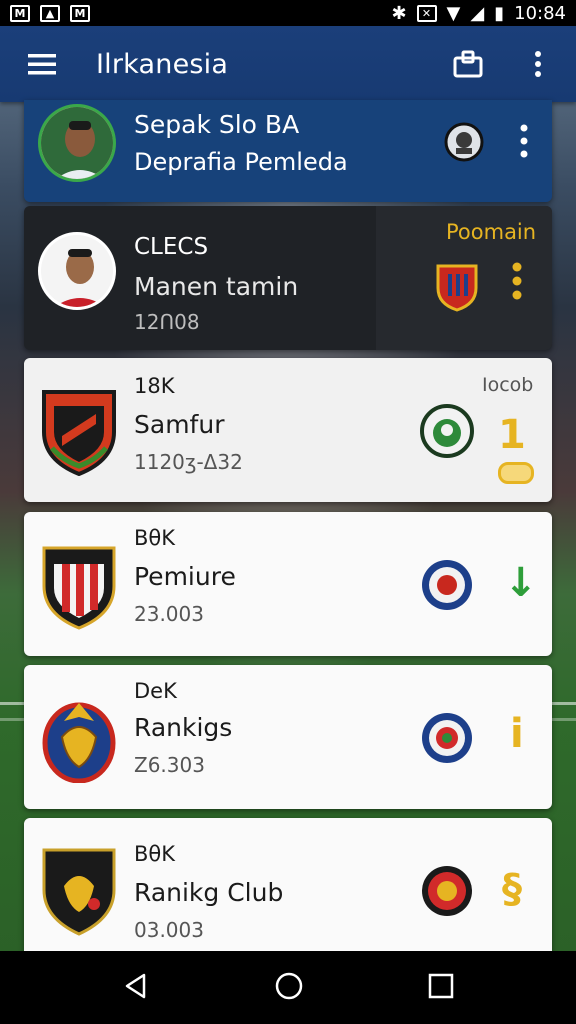  What do you see at coordinates (162, 64) in the screenshot?
I see `app-title: Ilrkanesia` at bounding box center [162, 64].